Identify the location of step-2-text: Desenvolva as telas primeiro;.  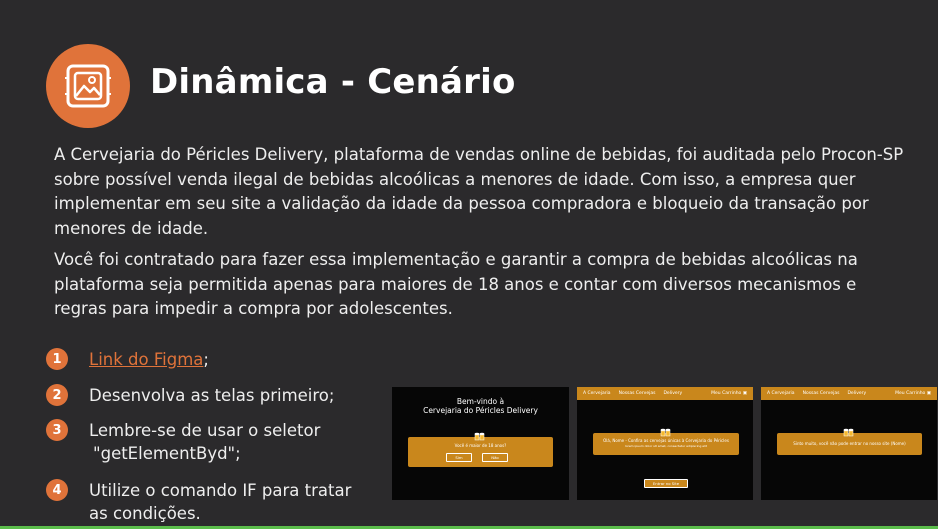
(212, 395).